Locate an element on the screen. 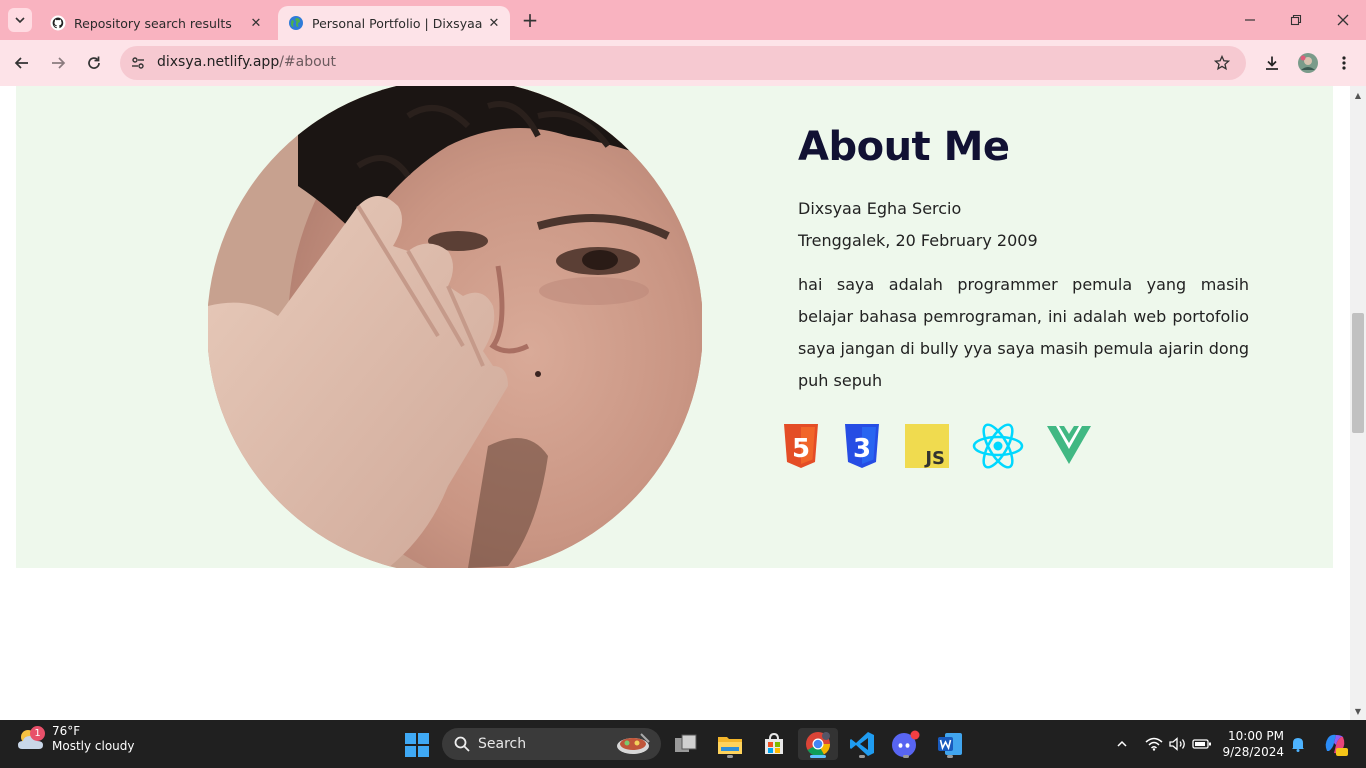 This screenshot has height=768, width=1366. tab-title: Personal Portfolio | Dixsyaa is located at coordinates (397, 23).